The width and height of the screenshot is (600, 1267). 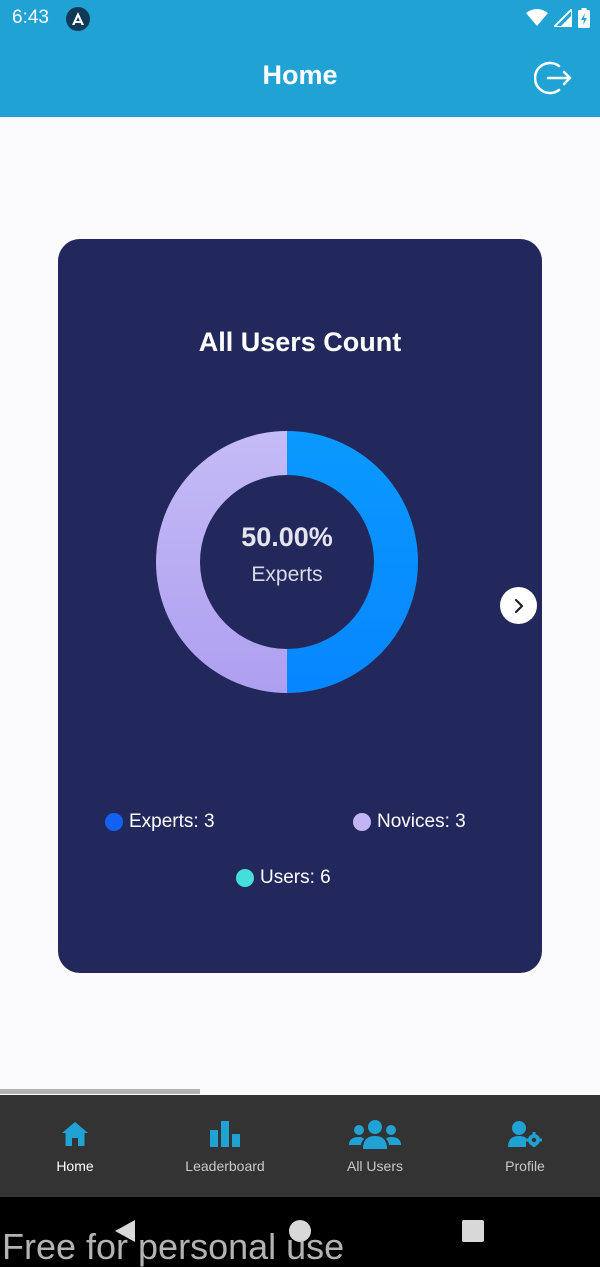 I want to click on page-title: Home, so click(x=300, y=75).